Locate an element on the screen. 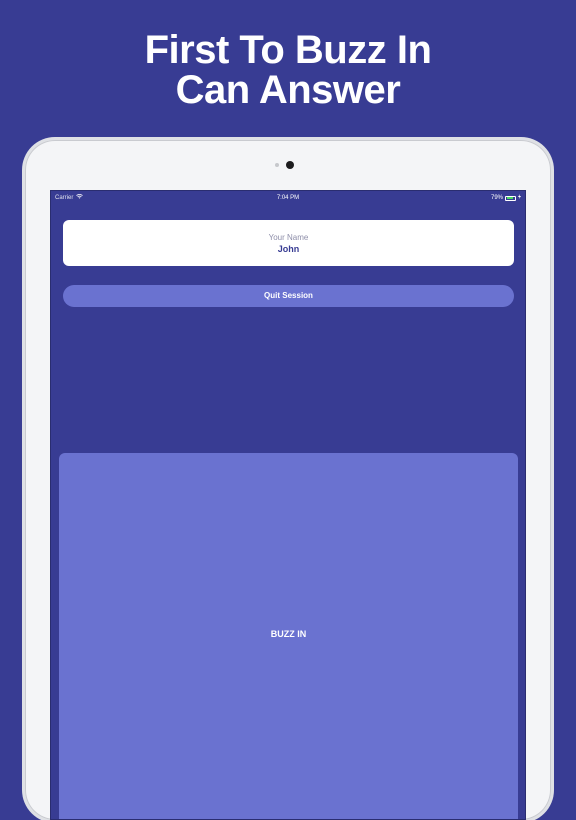 The image size is (576, 820). quit-session-button: Quit Session is located at coordinates (288, 296).